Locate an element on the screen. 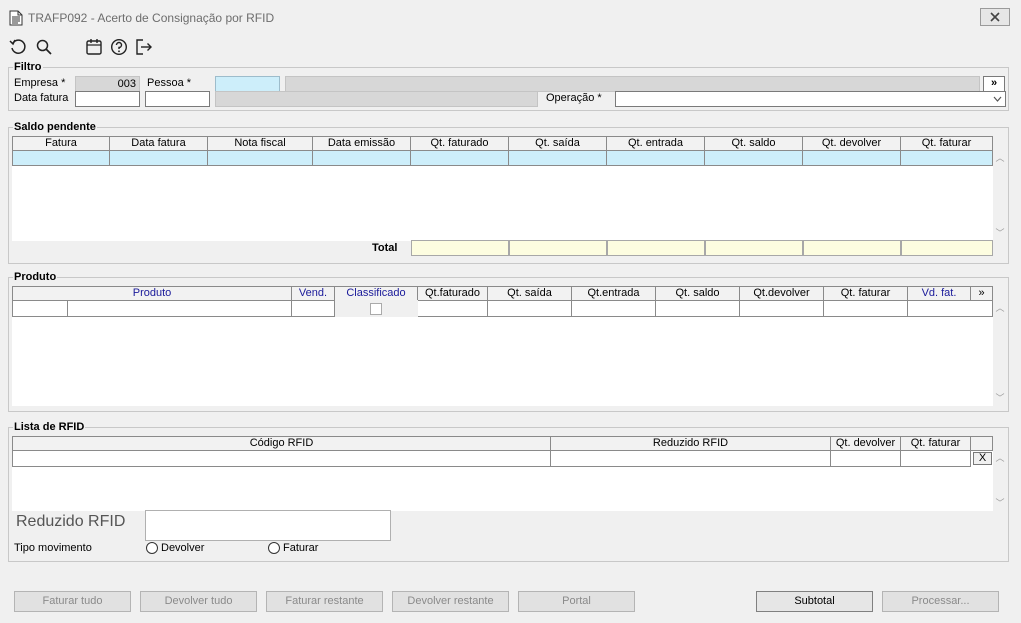 The image size is (1021, 623). calendar-icon is located at coordinates (94, 47).